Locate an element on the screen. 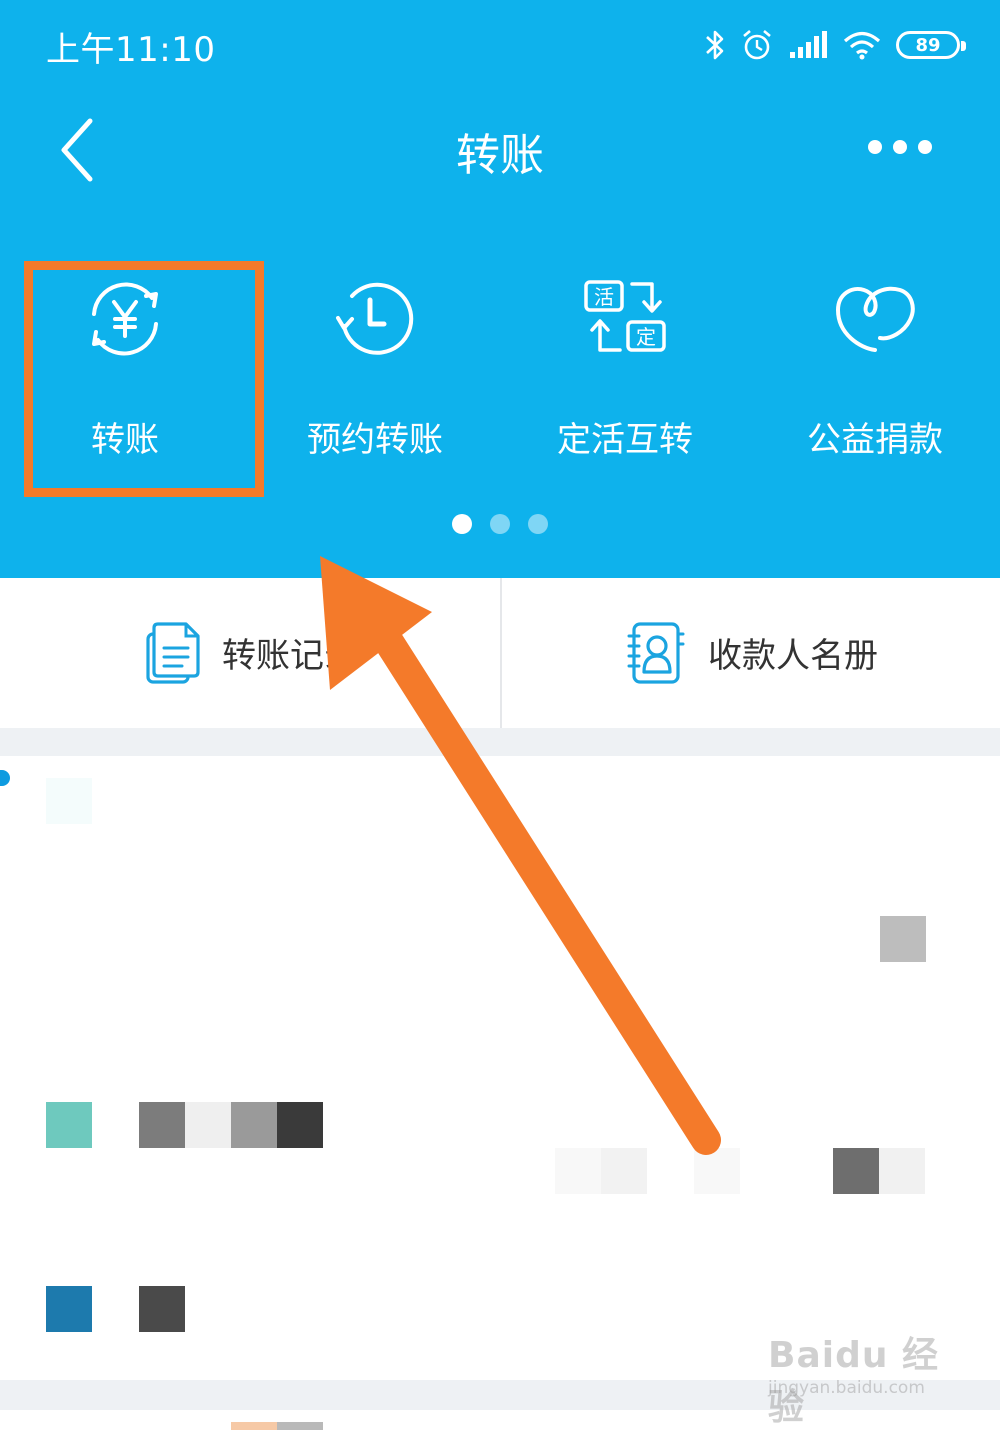  feature-label: 转账 is located at coordinates (125, 440).